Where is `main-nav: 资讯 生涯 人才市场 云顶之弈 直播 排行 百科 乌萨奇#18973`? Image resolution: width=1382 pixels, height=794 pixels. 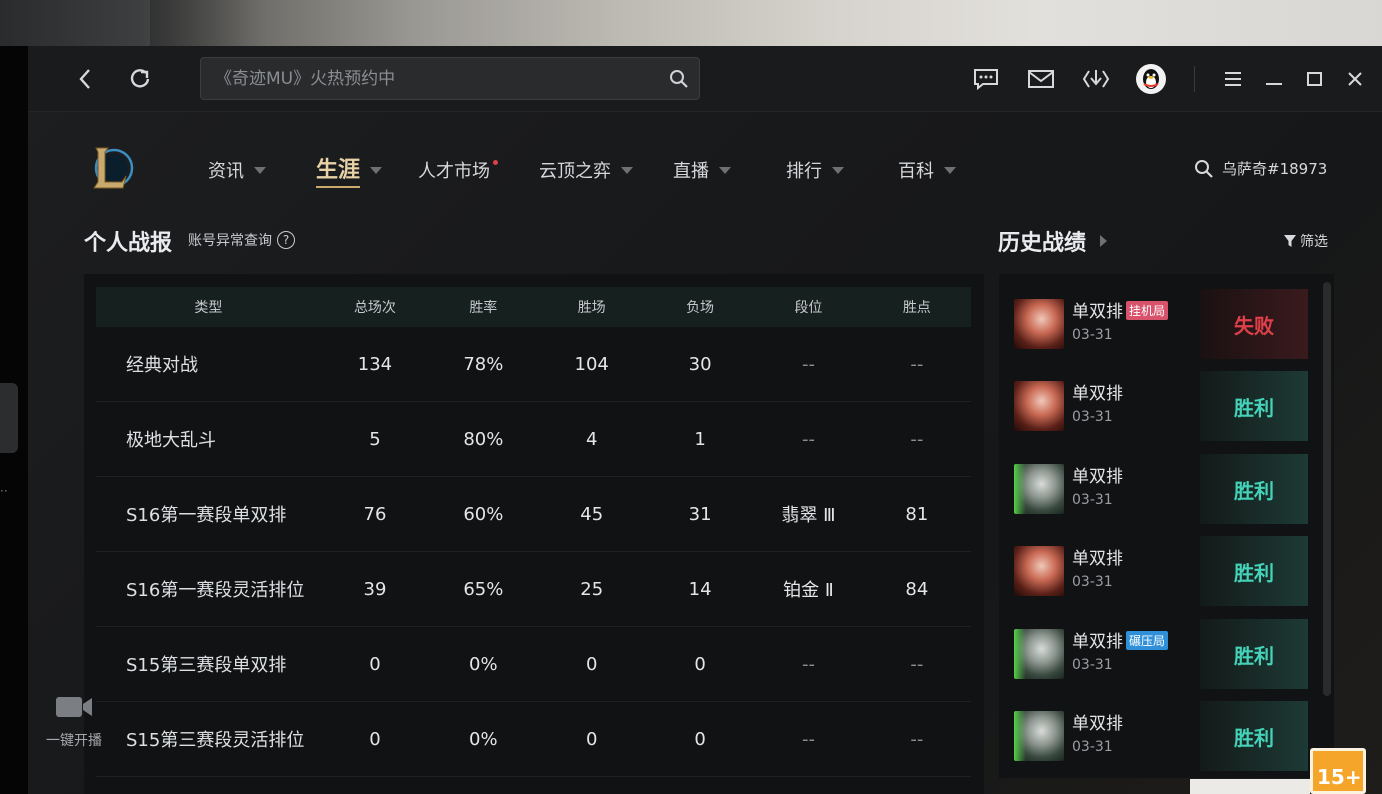 main-nav: 资讯 生涯 人才市场 云顶之弈 直播 排行 百科 乌萨奇#18973 is located at coordinates (705, 167).